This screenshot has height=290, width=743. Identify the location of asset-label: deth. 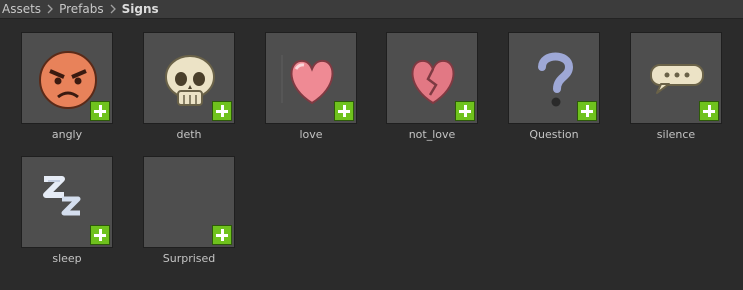
(189, 134).